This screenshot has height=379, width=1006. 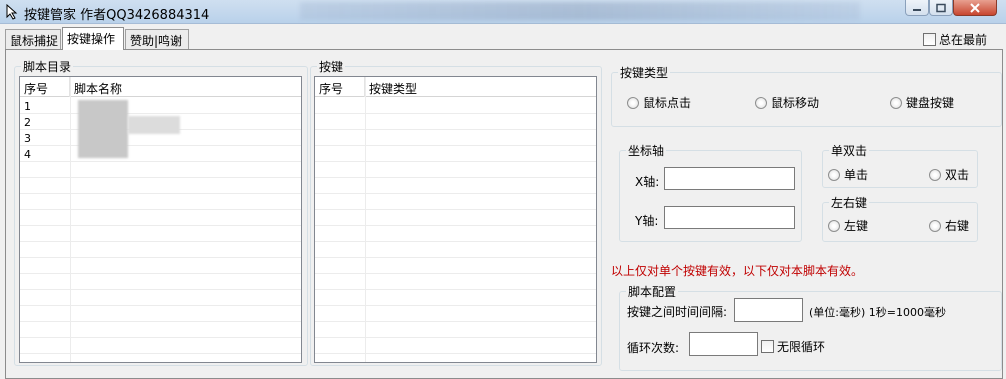 I want to click on script-list-header: 序号 脚本名称, so click(x=160, y=87).